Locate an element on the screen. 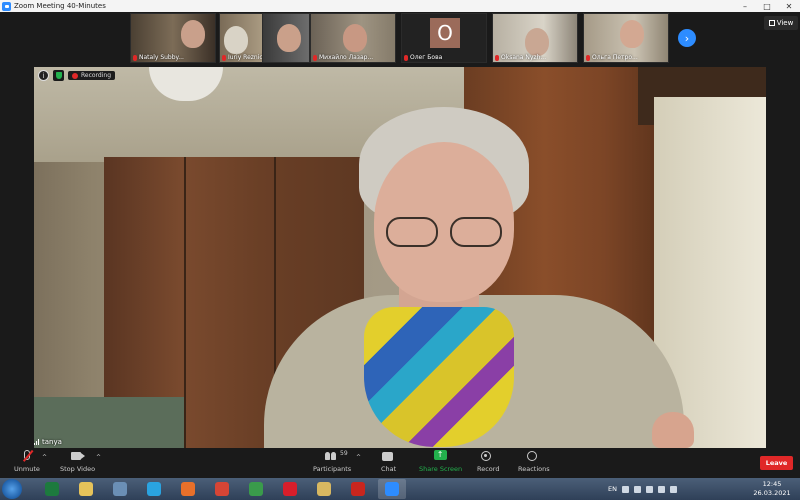  pdf-icon is located at coordinates (358, 489).